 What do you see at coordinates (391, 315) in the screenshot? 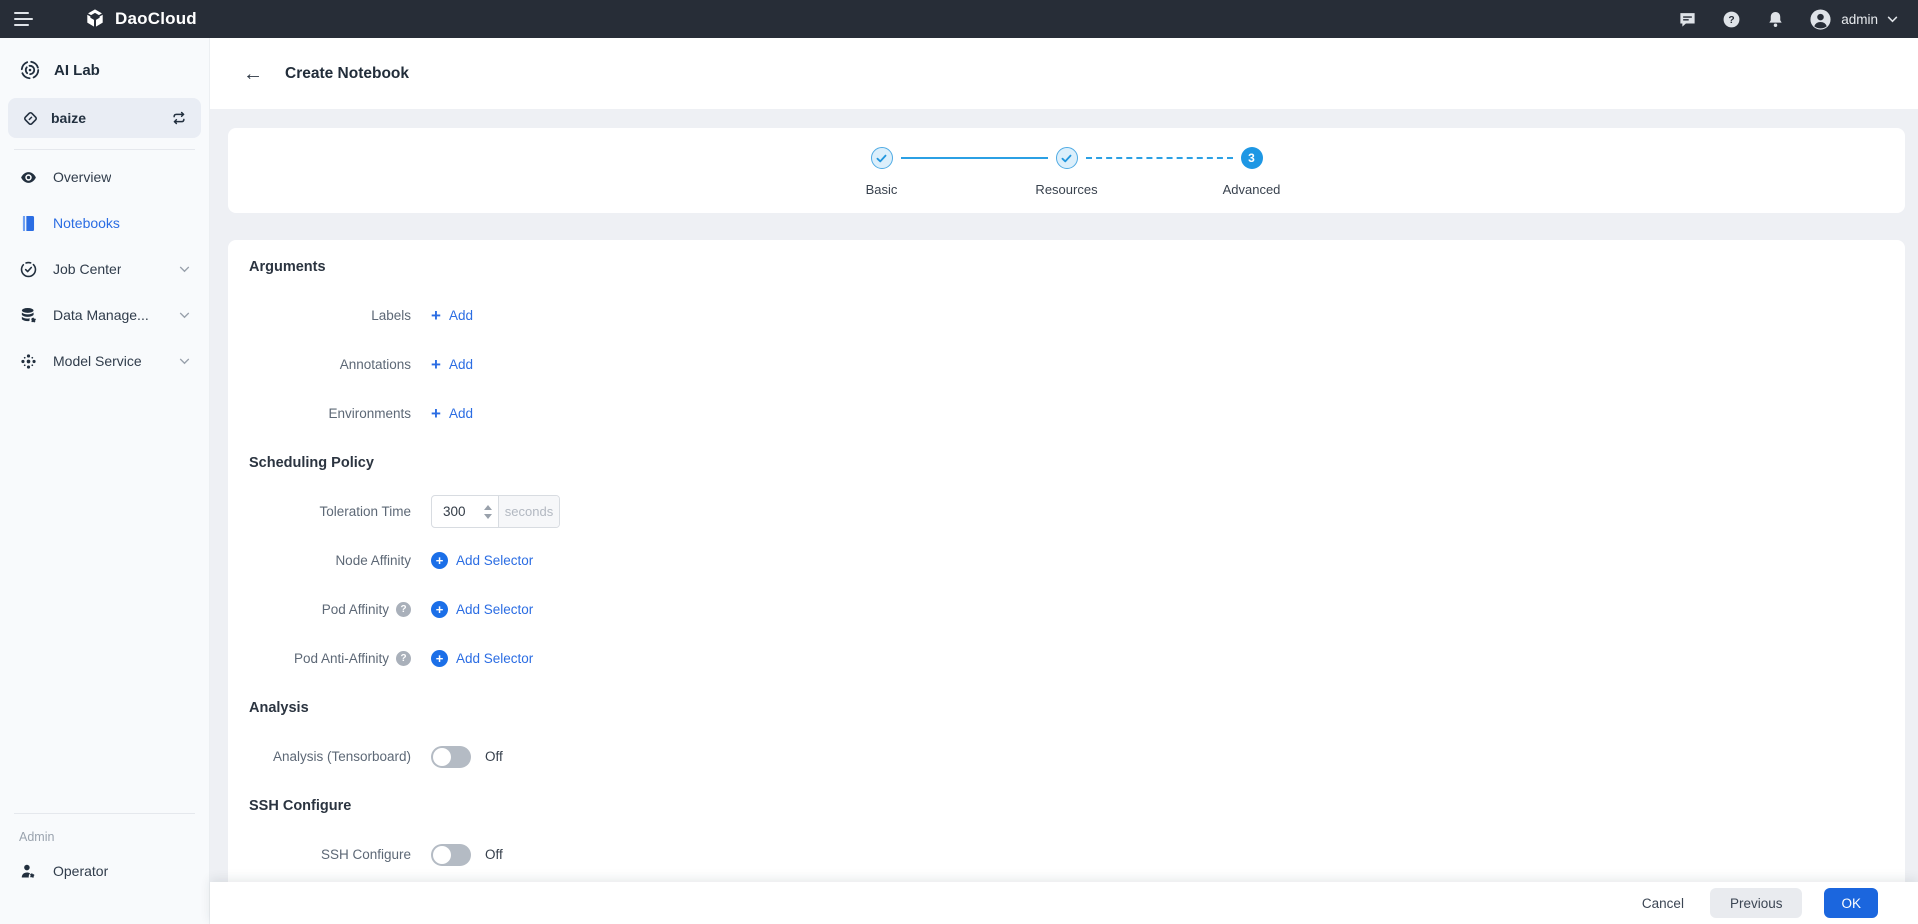
I see `field-label: Labels` at bounding box center [391, 315].